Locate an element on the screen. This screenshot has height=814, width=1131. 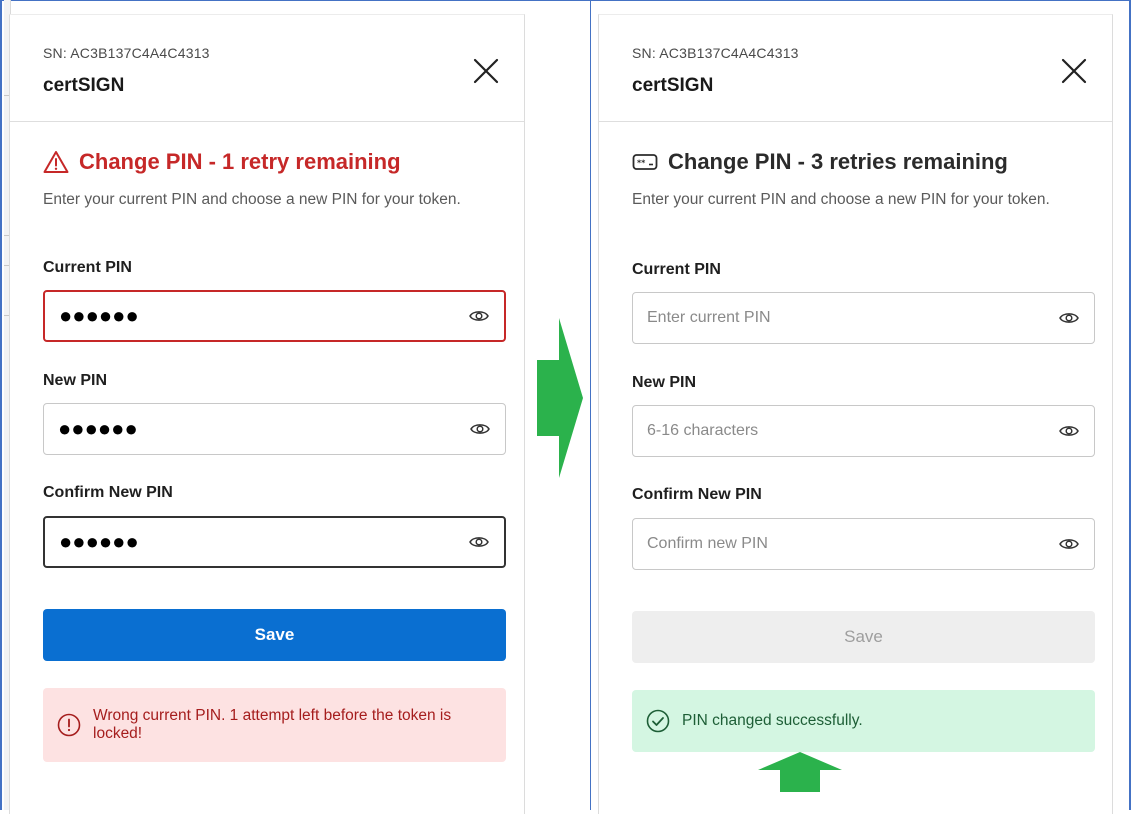
success-alert-text: PIN changed successfully. is located at coordinates (772, 720).